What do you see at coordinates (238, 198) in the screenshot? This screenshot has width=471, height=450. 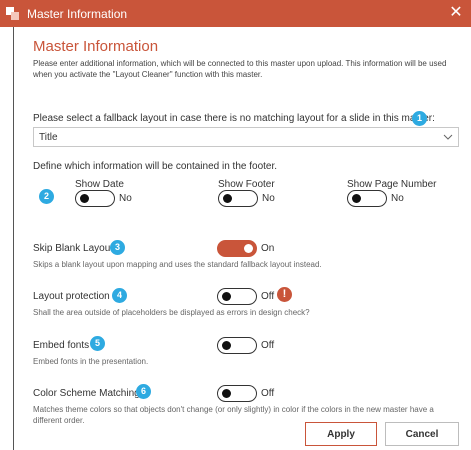 I see `show-footer-toggle` at bounding box center [238, 198].